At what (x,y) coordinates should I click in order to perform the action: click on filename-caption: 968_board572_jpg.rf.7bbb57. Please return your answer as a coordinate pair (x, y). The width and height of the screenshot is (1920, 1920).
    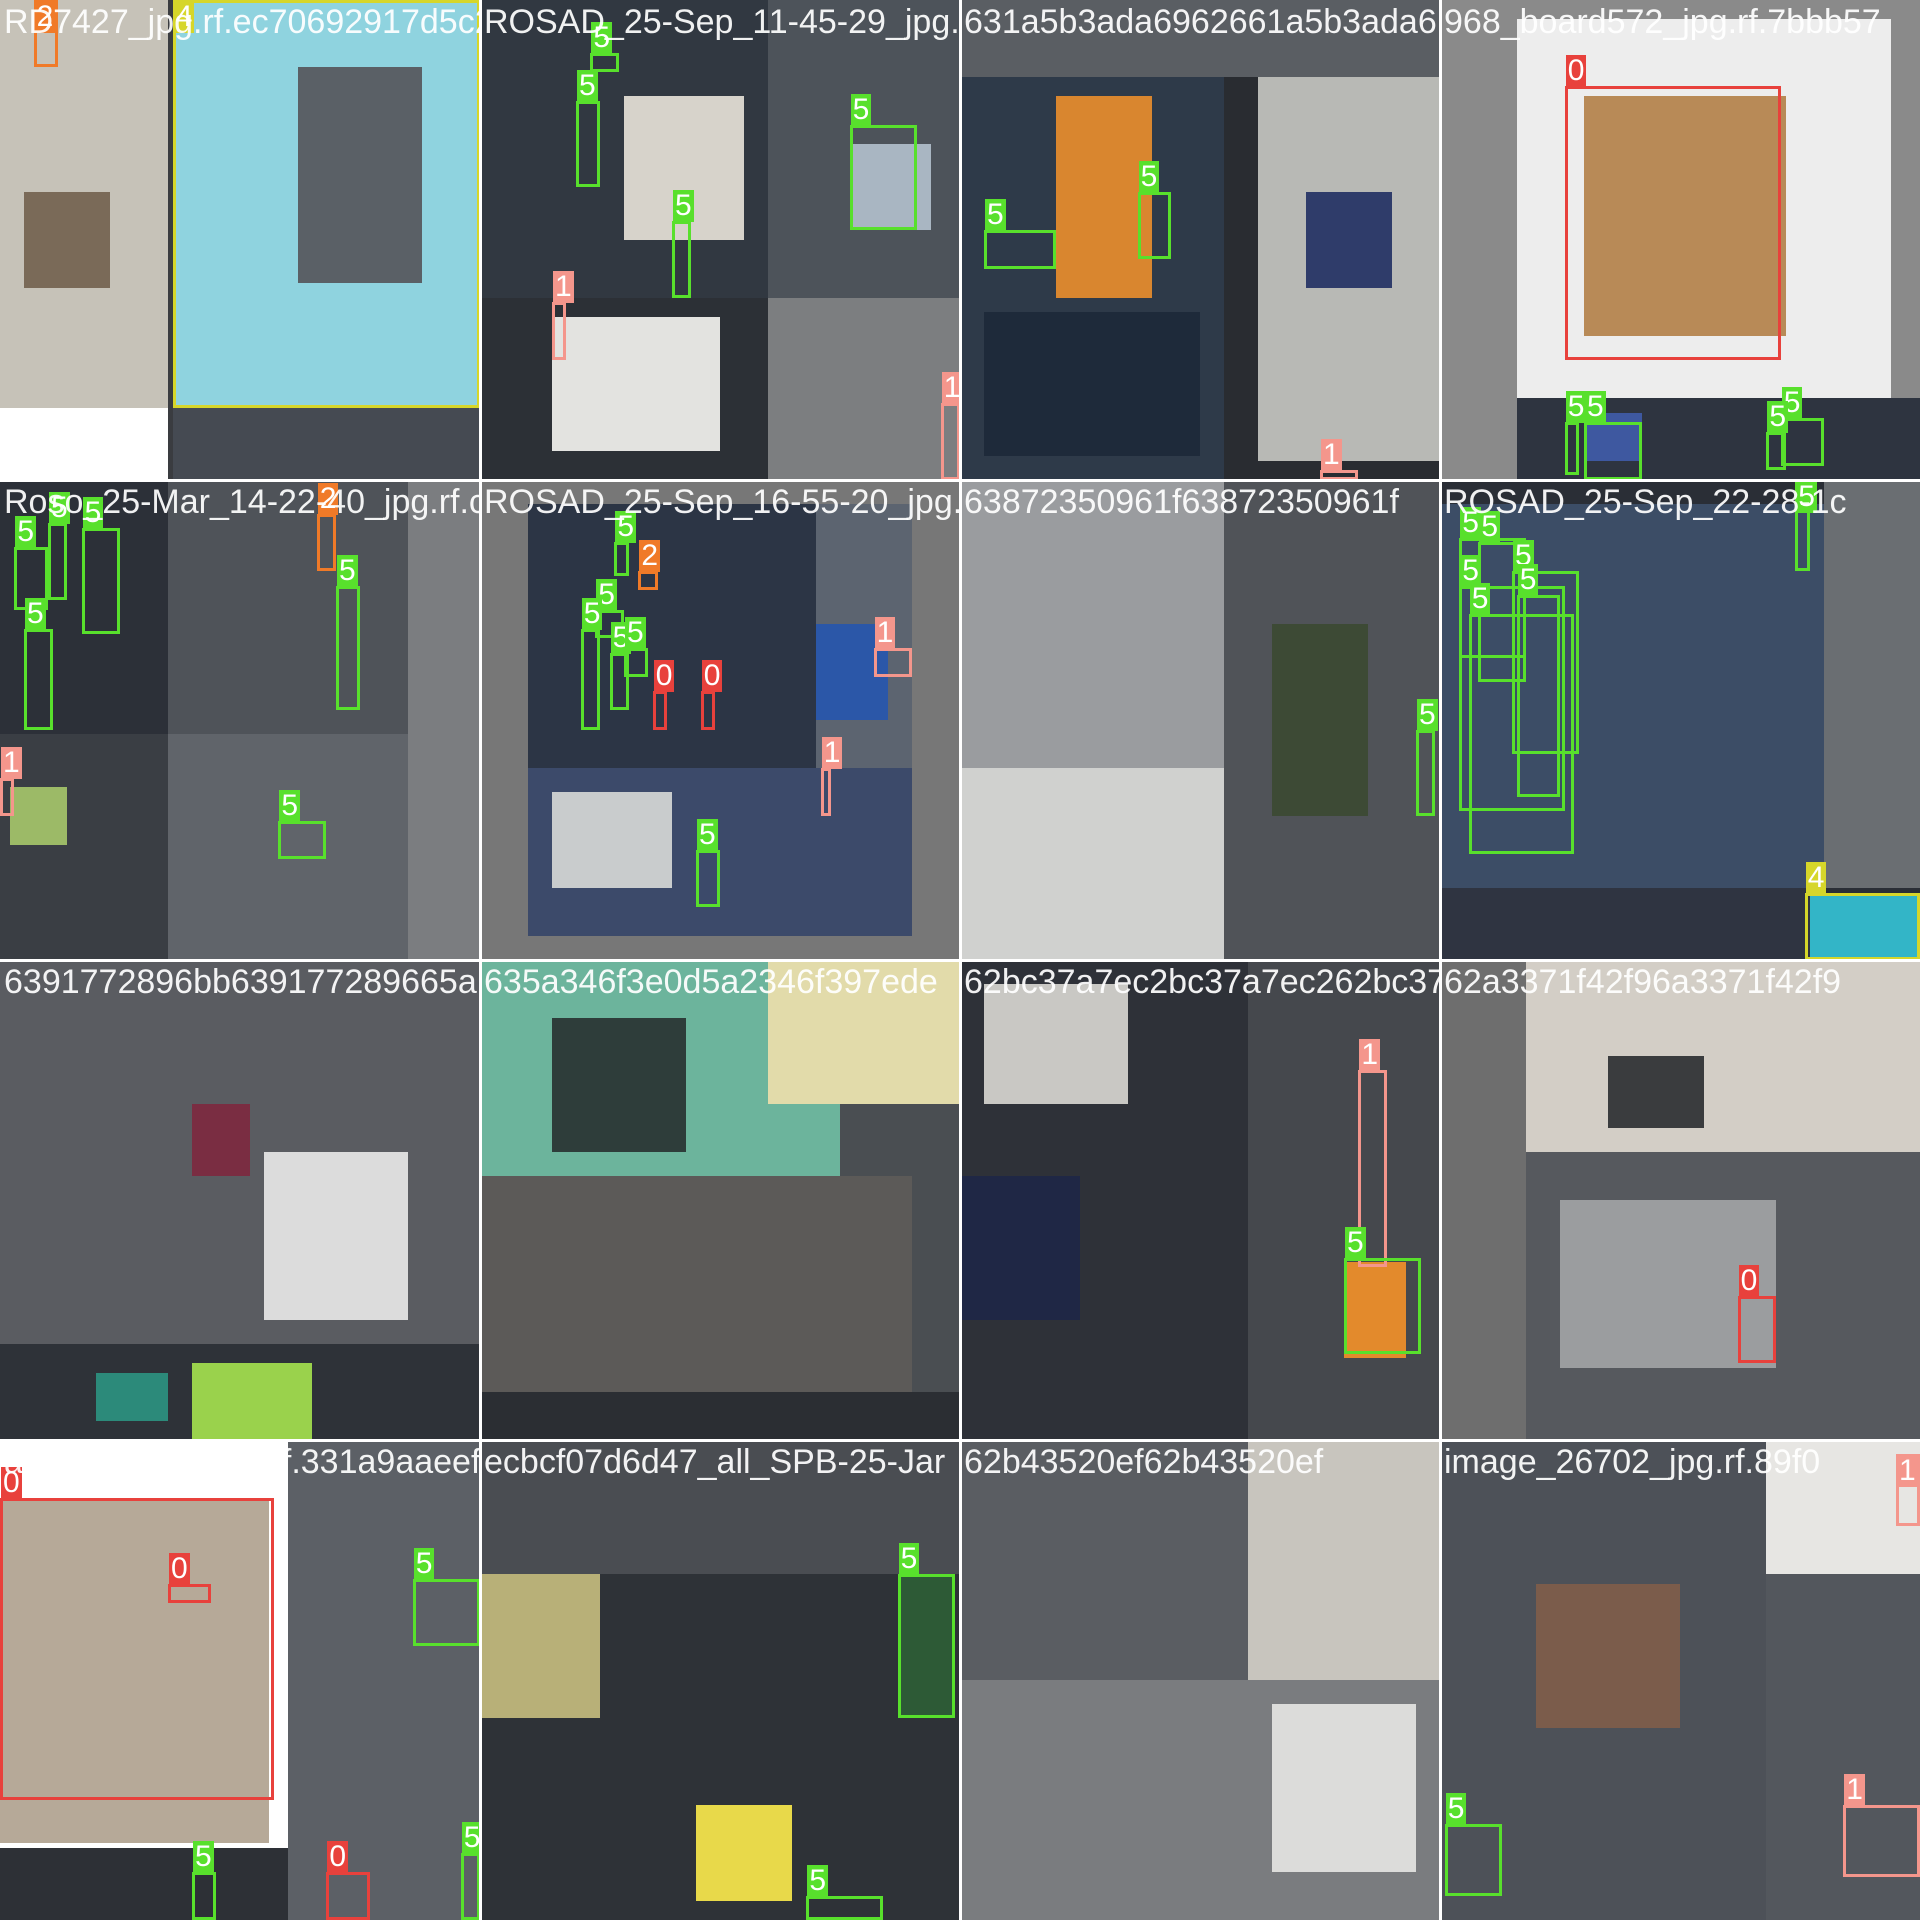
    Looking at the image, I should click on (1662, 22).